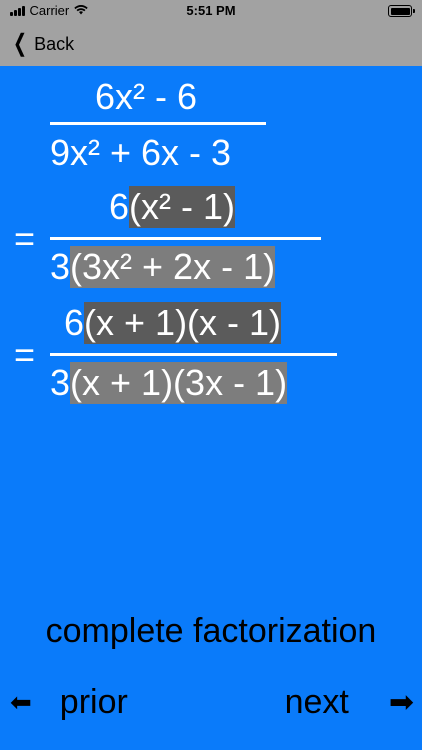 Image resolution: width=422 pixels, height=750 pixels. I want to click on top-bar: Carrier 5:51 PM ❮ Back, so click(211, 33).